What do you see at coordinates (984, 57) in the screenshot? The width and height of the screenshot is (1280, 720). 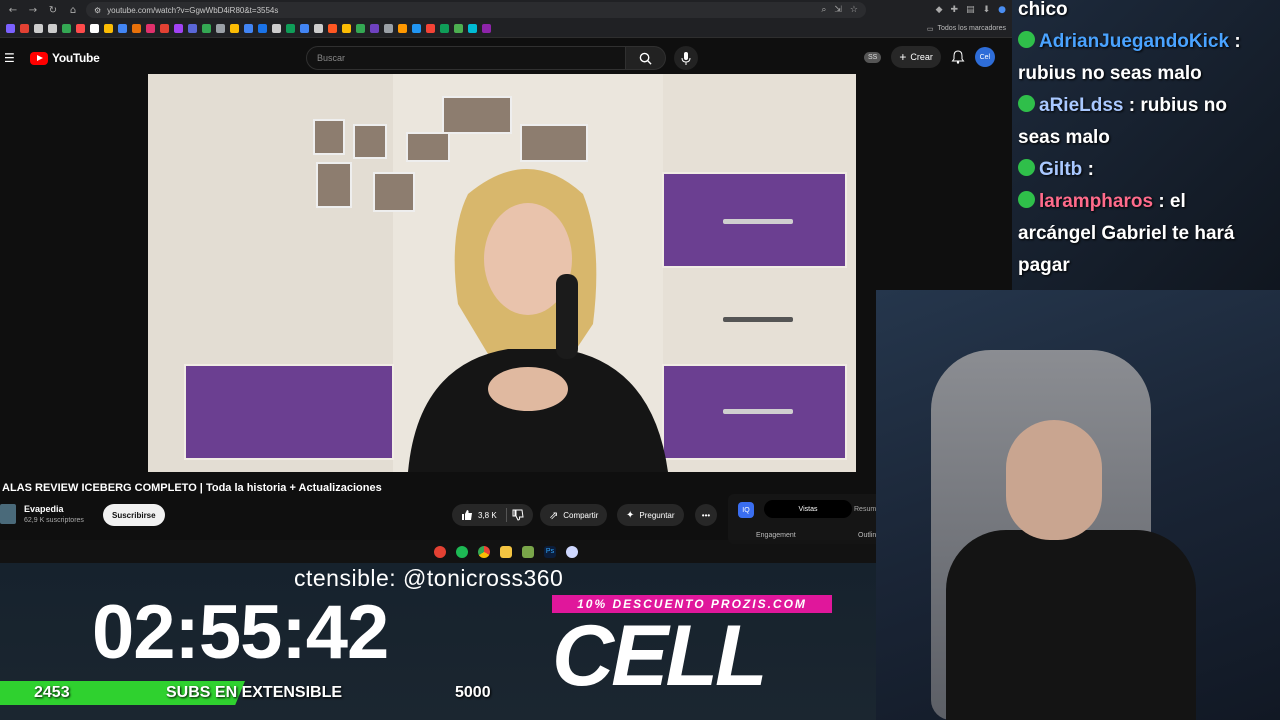 I see `account-avatar: Cel` at bounding box center [984, 57].